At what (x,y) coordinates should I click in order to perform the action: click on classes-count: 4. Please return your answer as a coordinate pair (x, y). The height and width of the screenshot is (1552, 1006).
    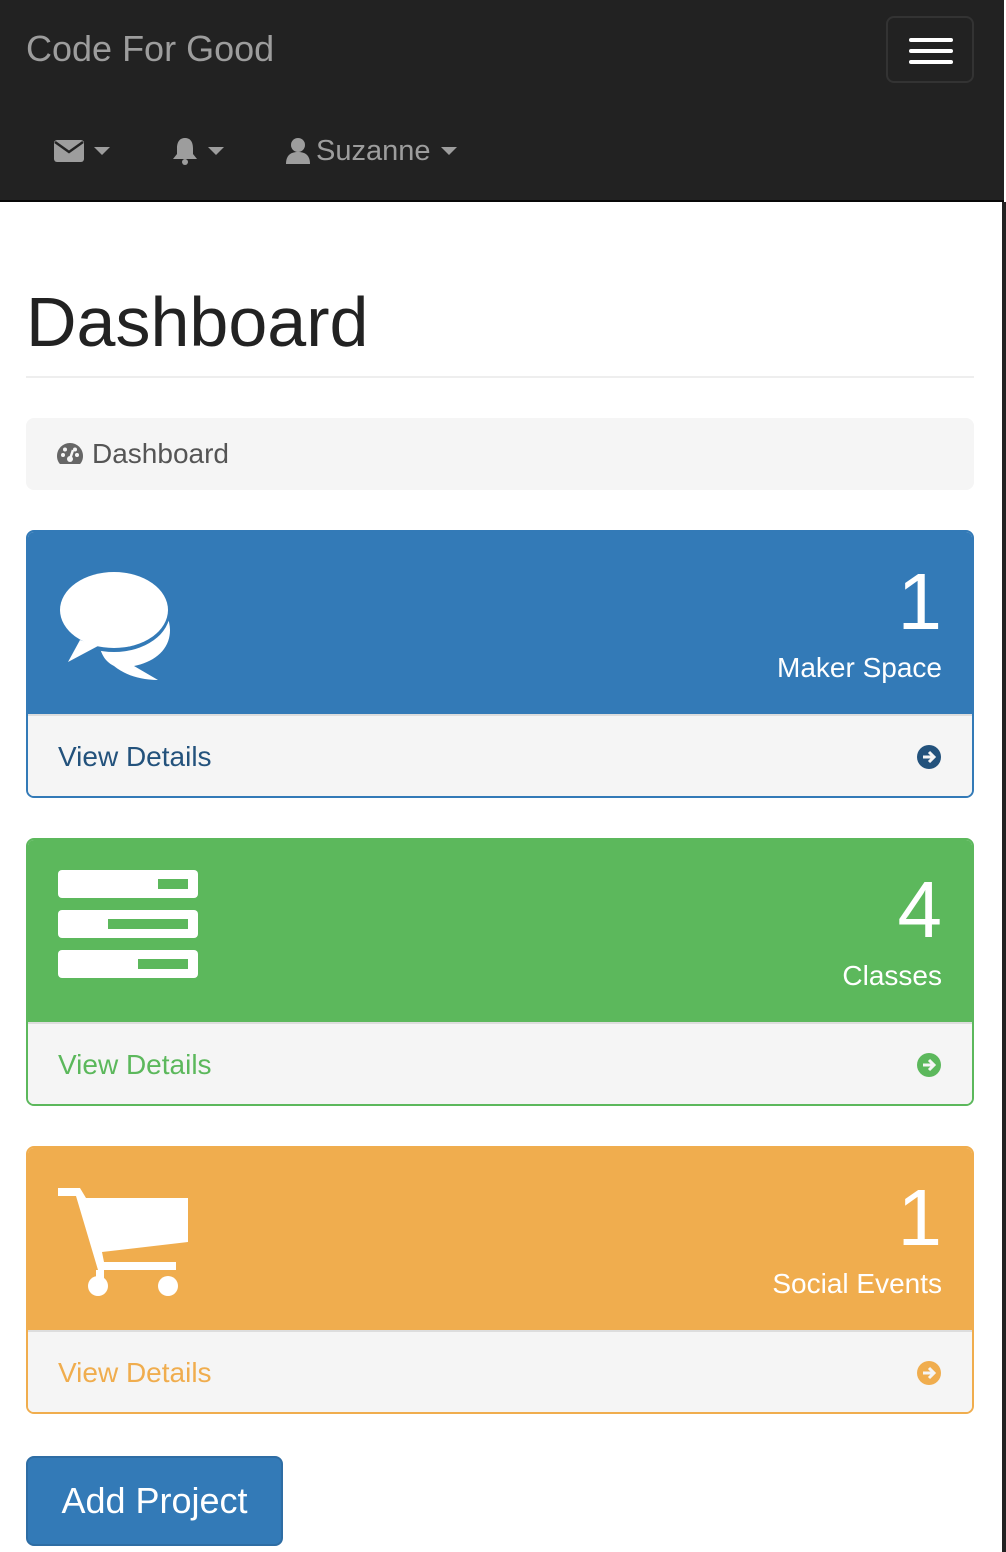
    Looking at the image, I should click on (920, 909).